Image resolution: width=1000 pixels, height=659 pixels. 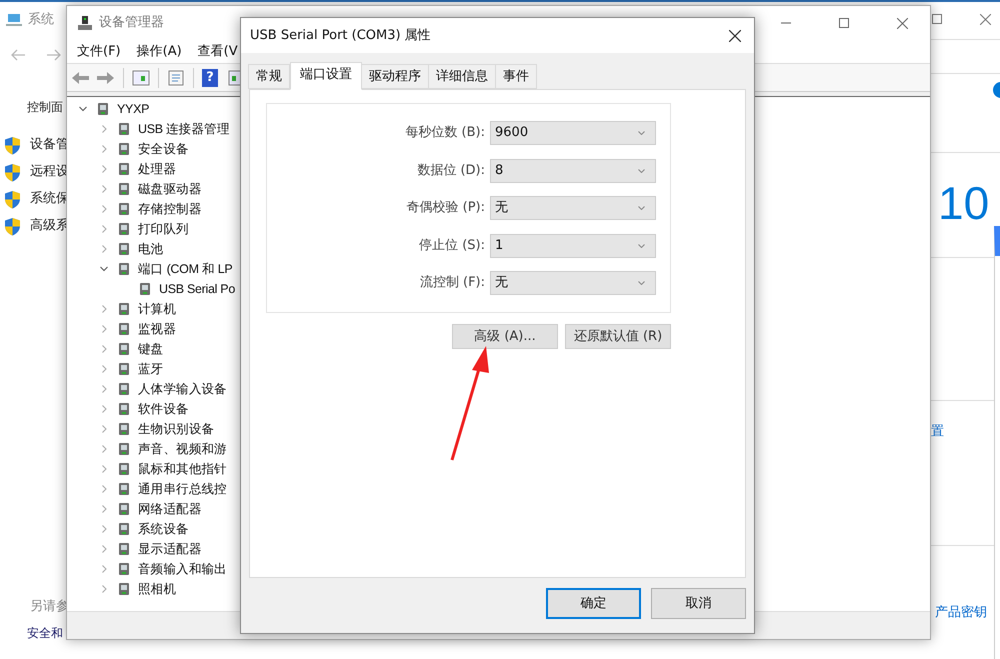 What do you see at coordinates (516, 76) in the screenshot?
I see `tab: 事件` at bounding box center [516, 76].